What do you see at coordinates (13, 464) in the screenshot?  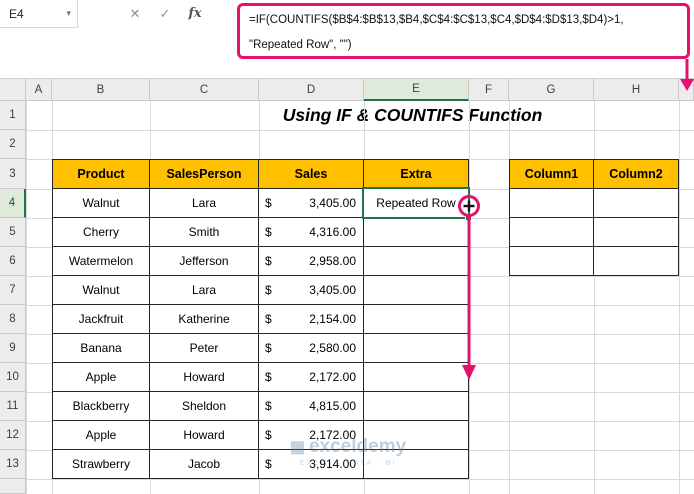 I see `row-header-13: 13` at bounding box center [13, 464].